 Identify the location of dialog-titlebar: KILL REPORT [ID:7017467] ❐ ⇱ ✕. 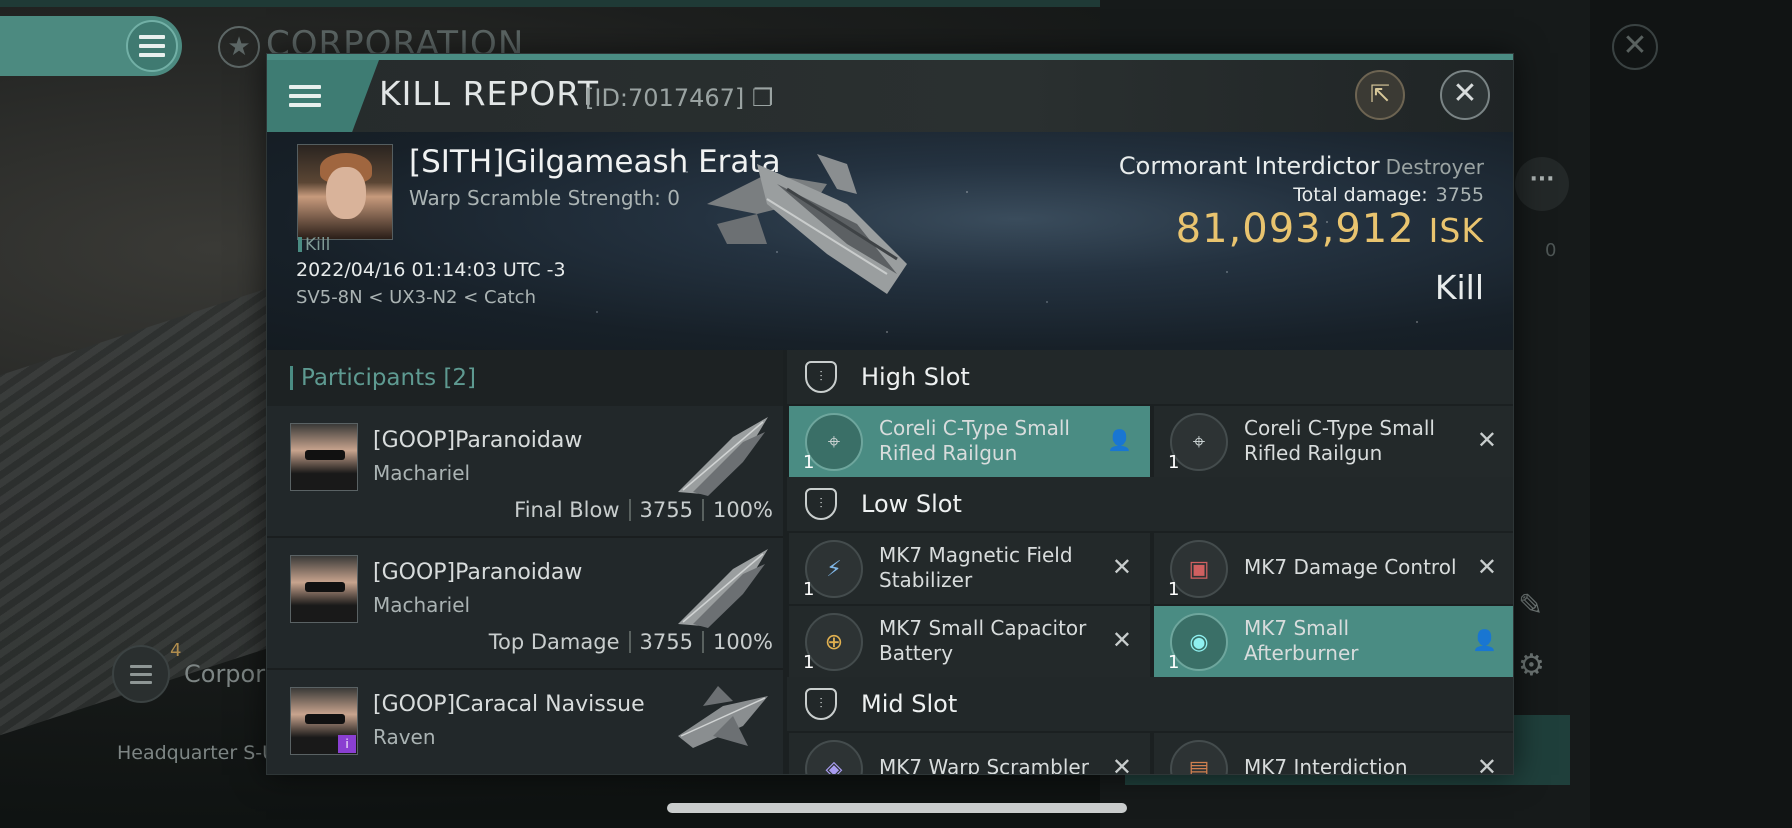
(890, 96).